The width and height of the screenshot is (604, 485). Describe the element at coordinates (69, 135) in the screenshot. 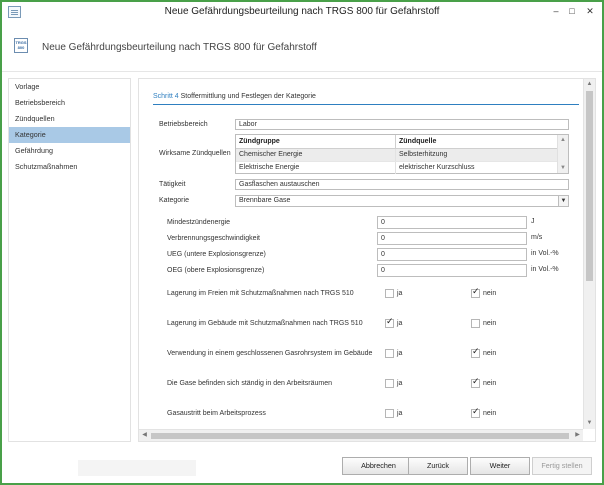

I see `nav-item-kategorie: Kategorie` at that location.